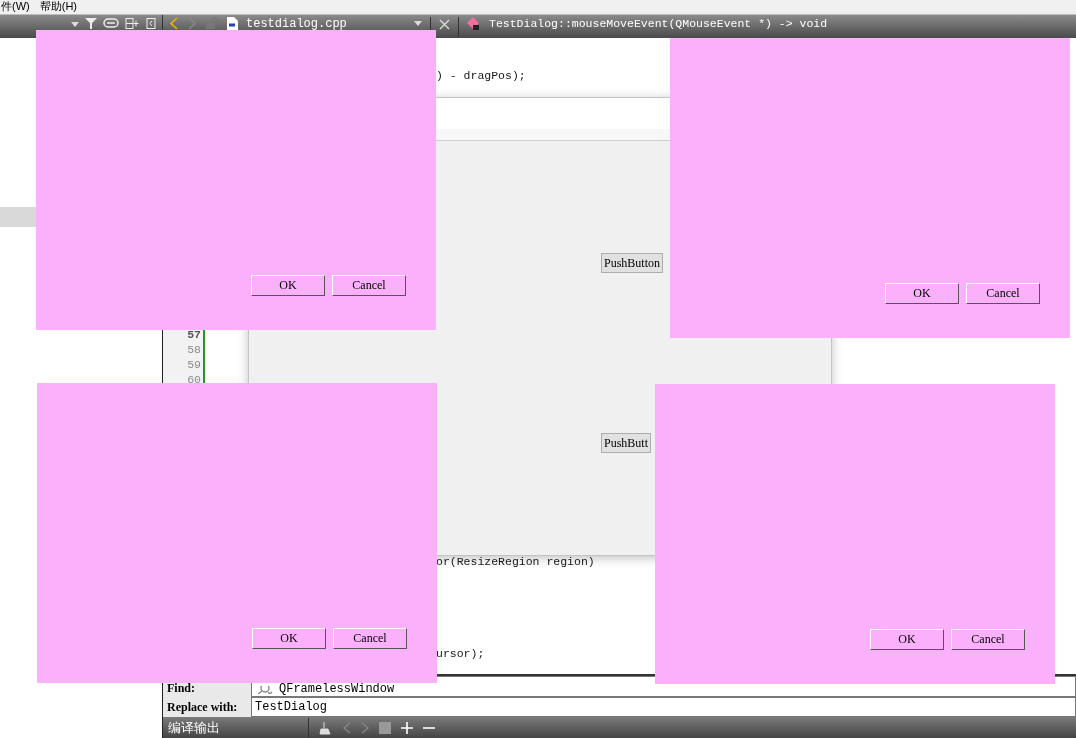 This screenshot has width=1076, height=738. What do you see at coordinates (515, 562) in the screenshot?
I see `code-text: or(ResizeRegion region)` at bounding box center [515, 562].